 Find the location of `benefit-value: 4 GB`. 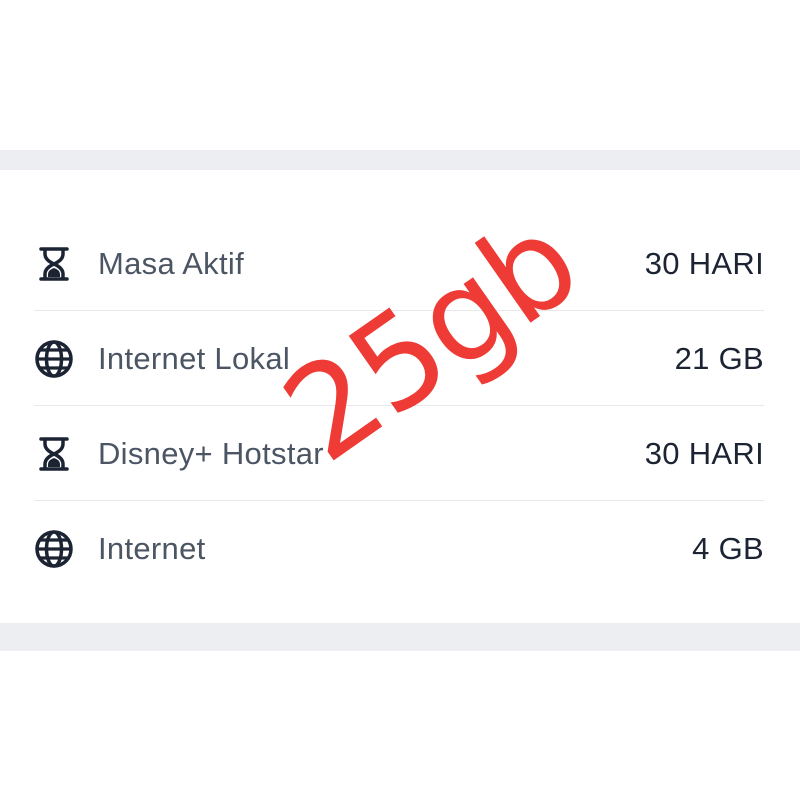

benefit-value: 4 GB is located at coordinates (728, 548).